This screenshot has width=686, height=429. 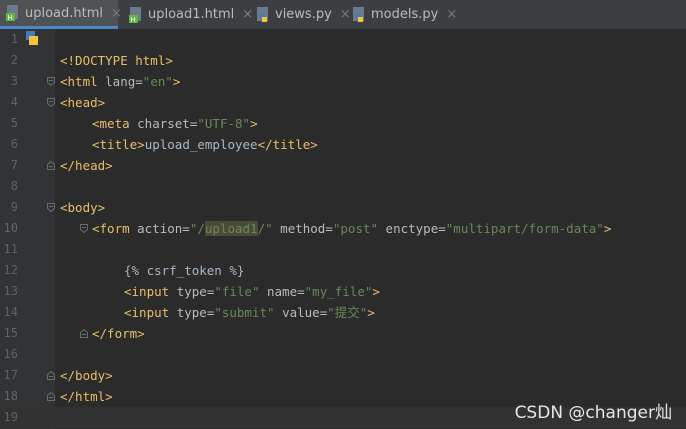 I want to click on code-text: </form>, so click(x=118, y=333).